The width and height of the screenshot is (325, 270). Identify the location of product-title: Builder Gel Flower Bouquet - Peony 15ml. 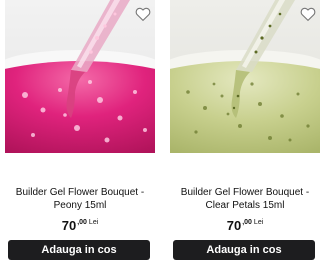
(80, 199).